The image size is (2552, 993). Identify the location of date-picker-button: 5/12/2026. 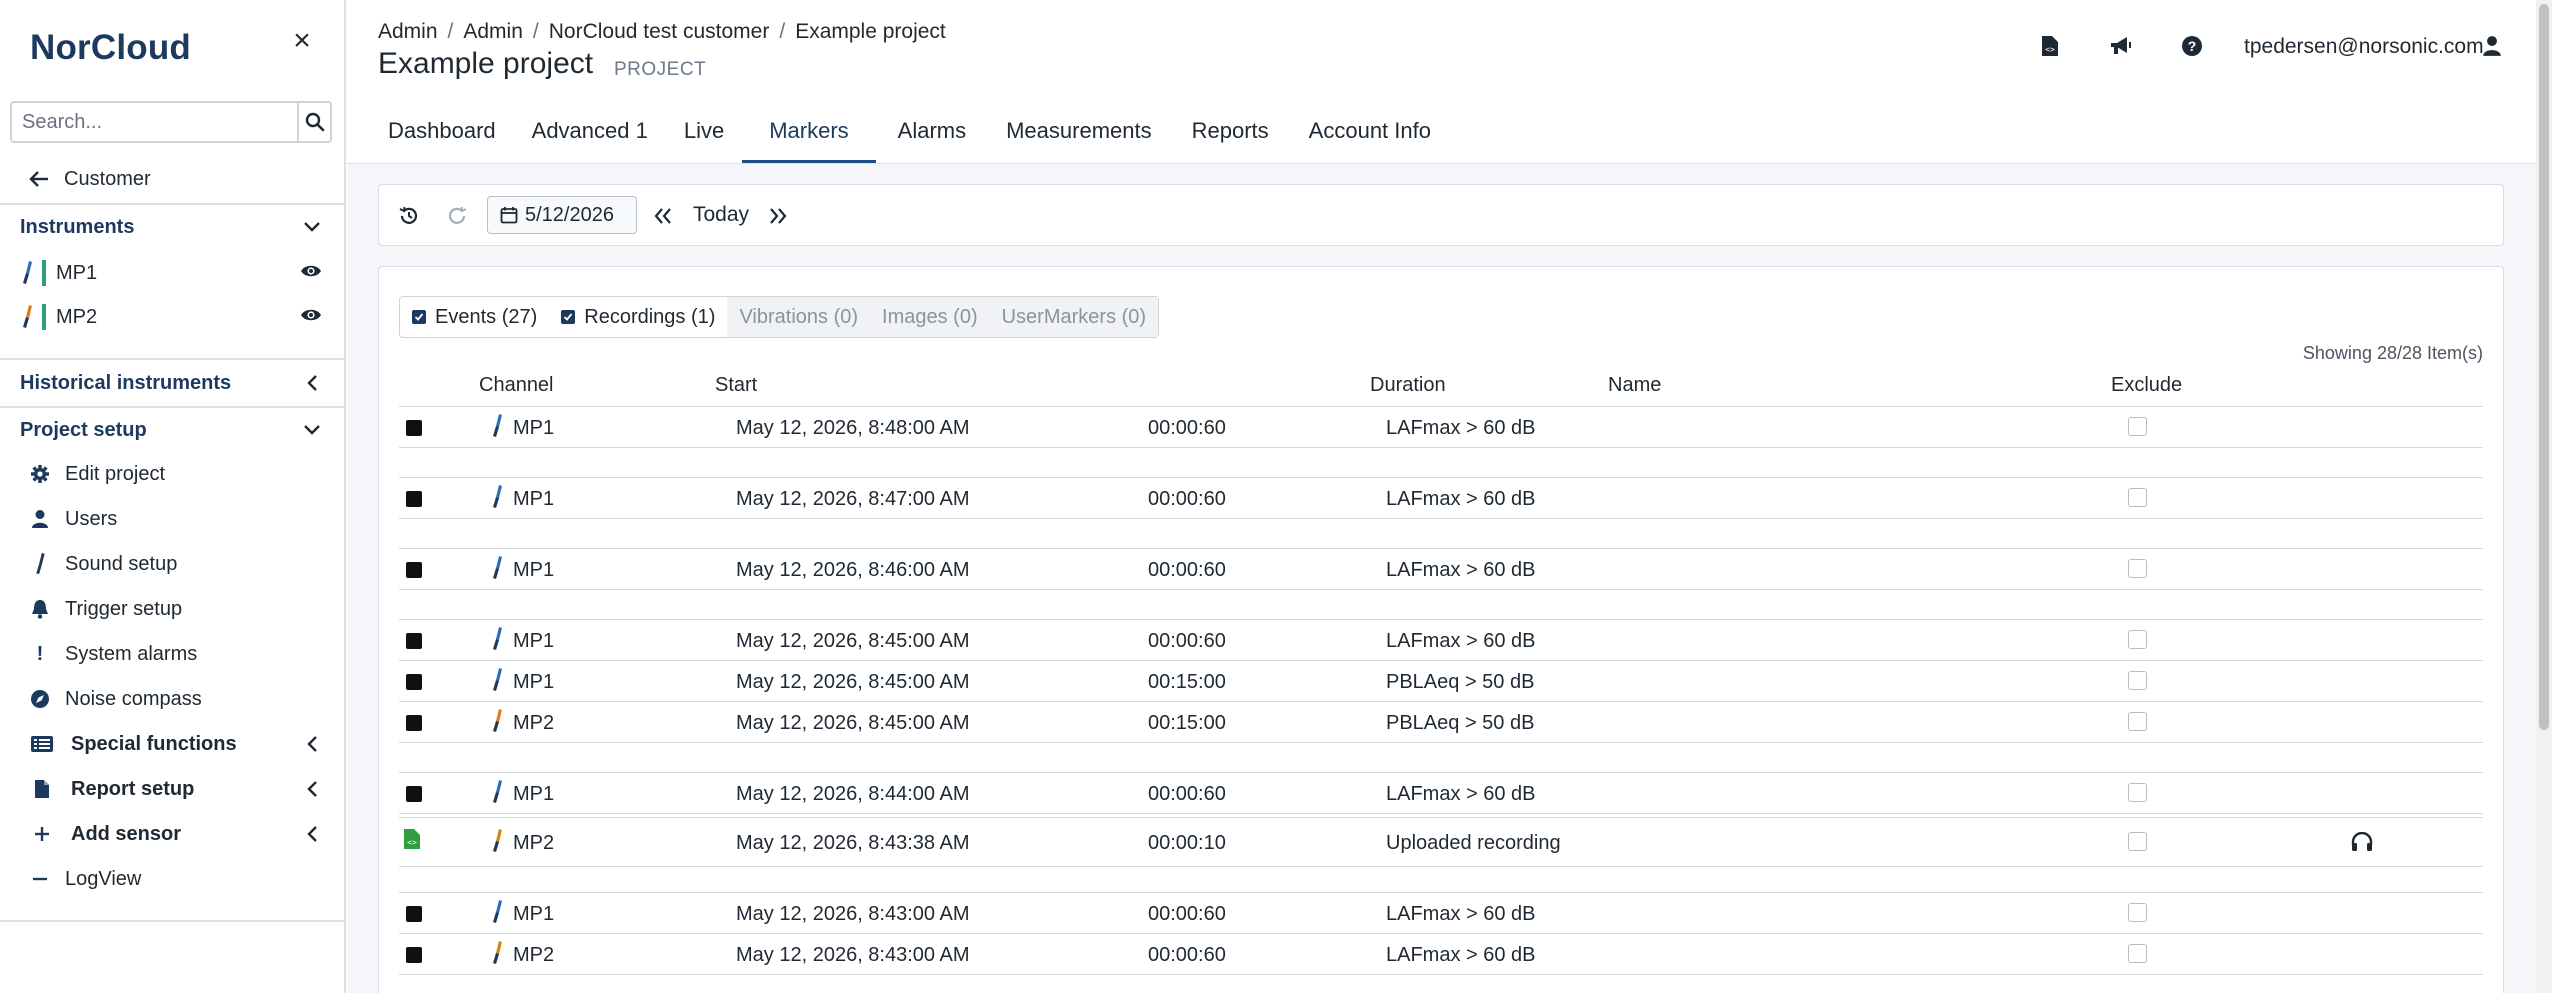
(562, 215).